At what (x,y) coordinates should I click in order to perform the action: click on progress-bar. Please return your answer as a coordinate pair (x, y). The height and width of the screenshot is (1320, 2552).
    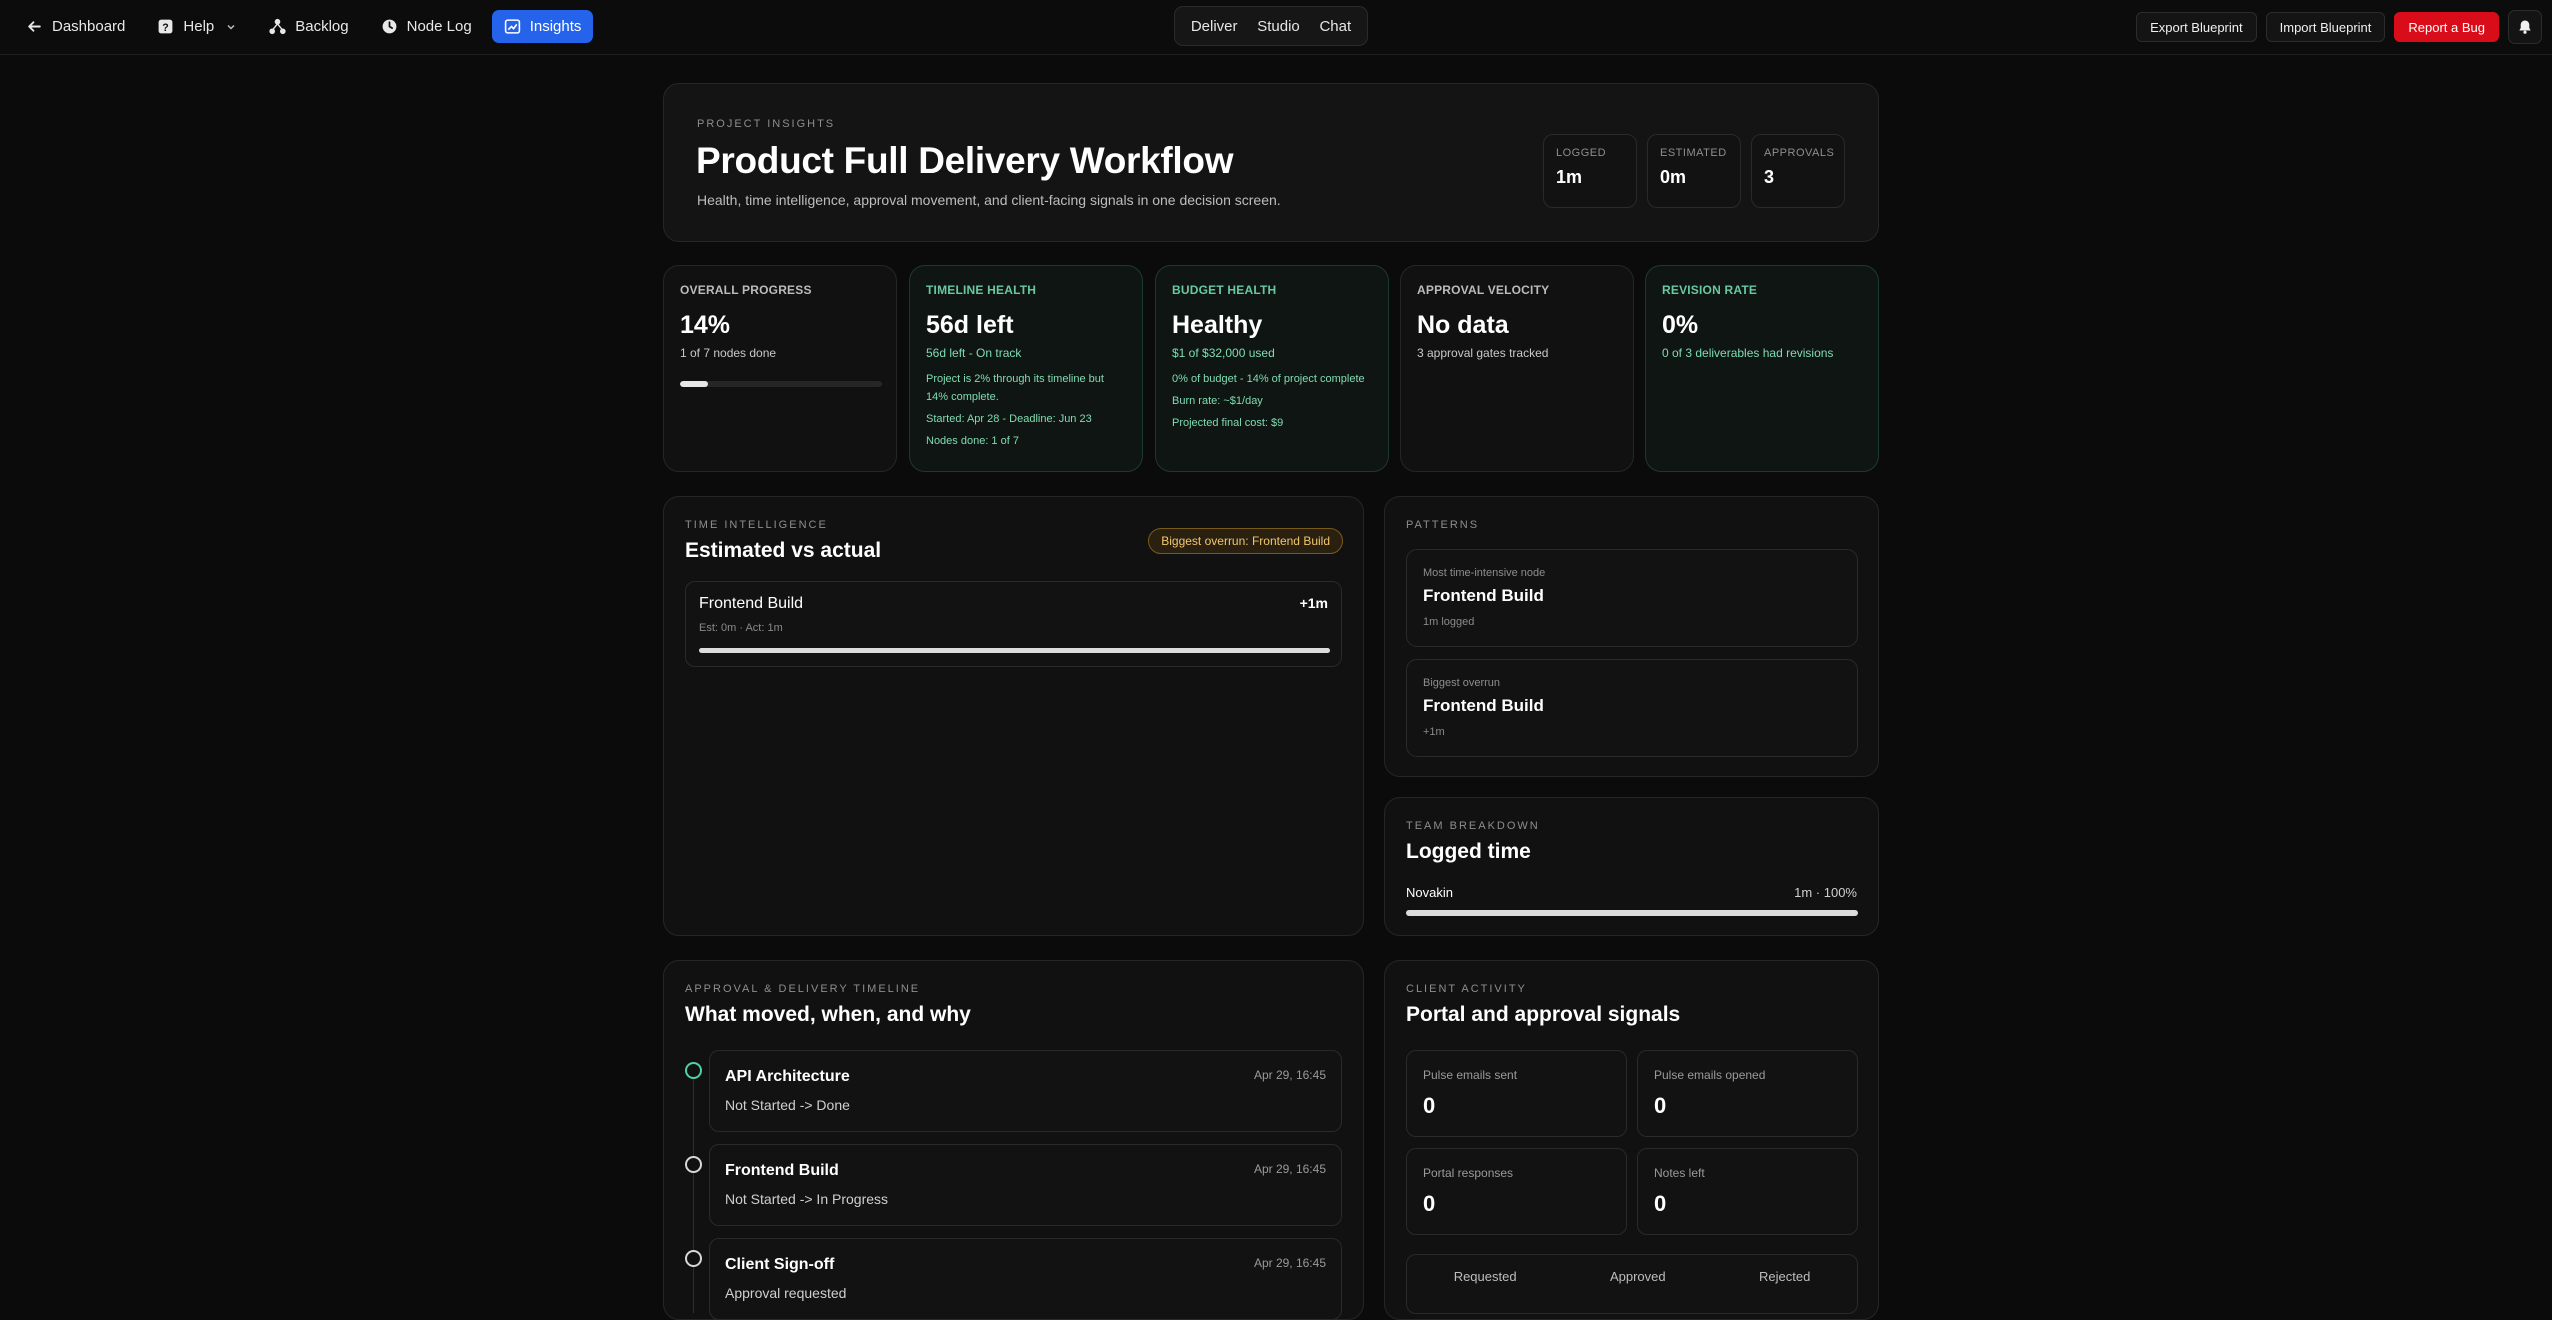
    Looking at the image, I should click on (781, 384).